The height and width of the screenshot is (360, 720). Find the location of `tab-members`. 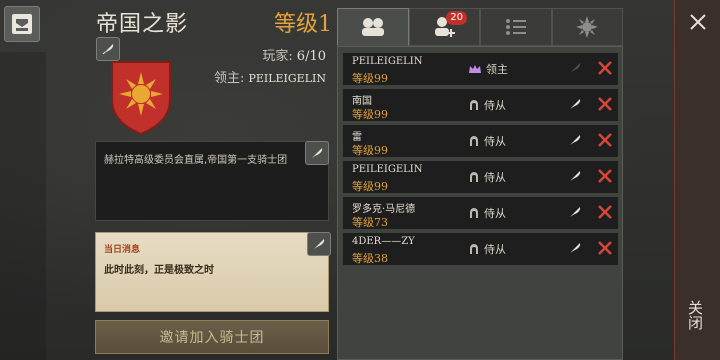

tab-members is located at coordinates (373, 27).